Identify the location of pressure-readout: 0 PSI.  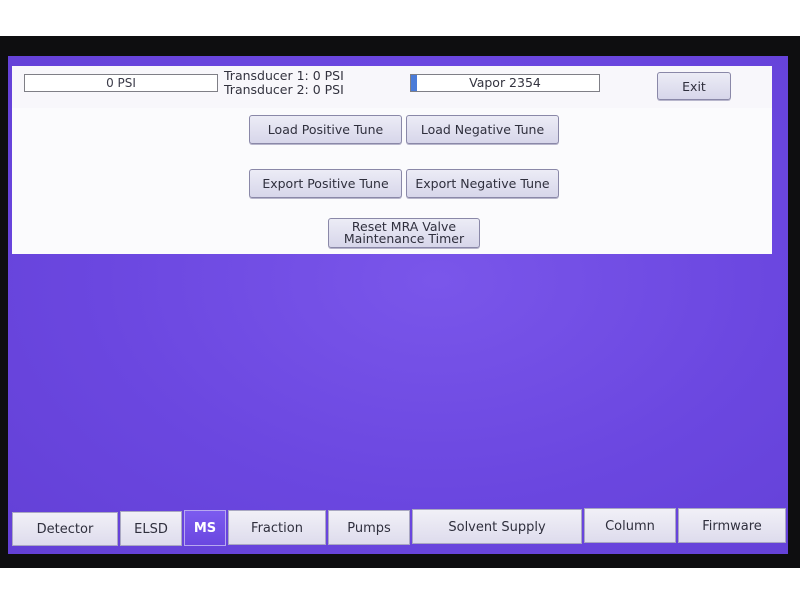
(121, 83).